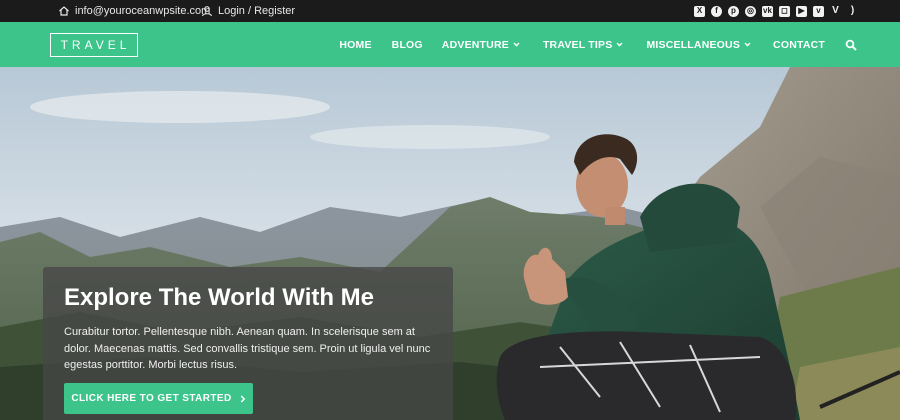 The image size is (900, 420). I want to click on hero-title: Explore The World With Me, so click(219, 297).